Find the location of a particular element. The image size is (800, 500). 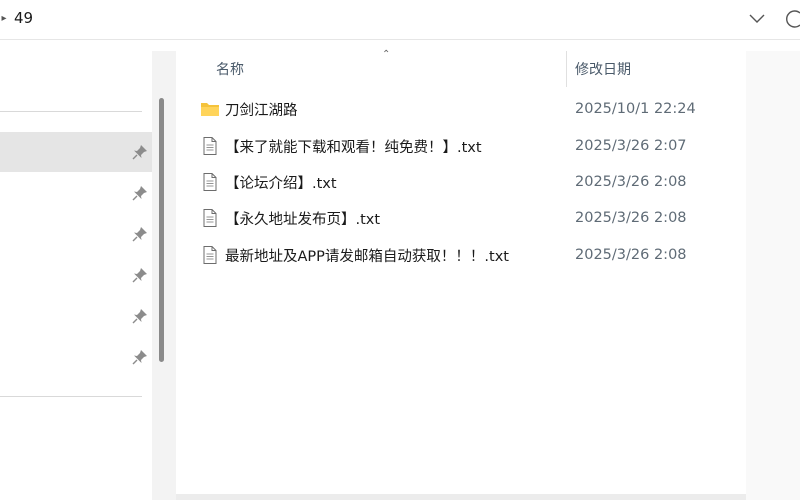

file-row: 【来了就能下载和观看！纯免费！】.txt 2025/3/26 2:07 is located at coordinates (470, 146).